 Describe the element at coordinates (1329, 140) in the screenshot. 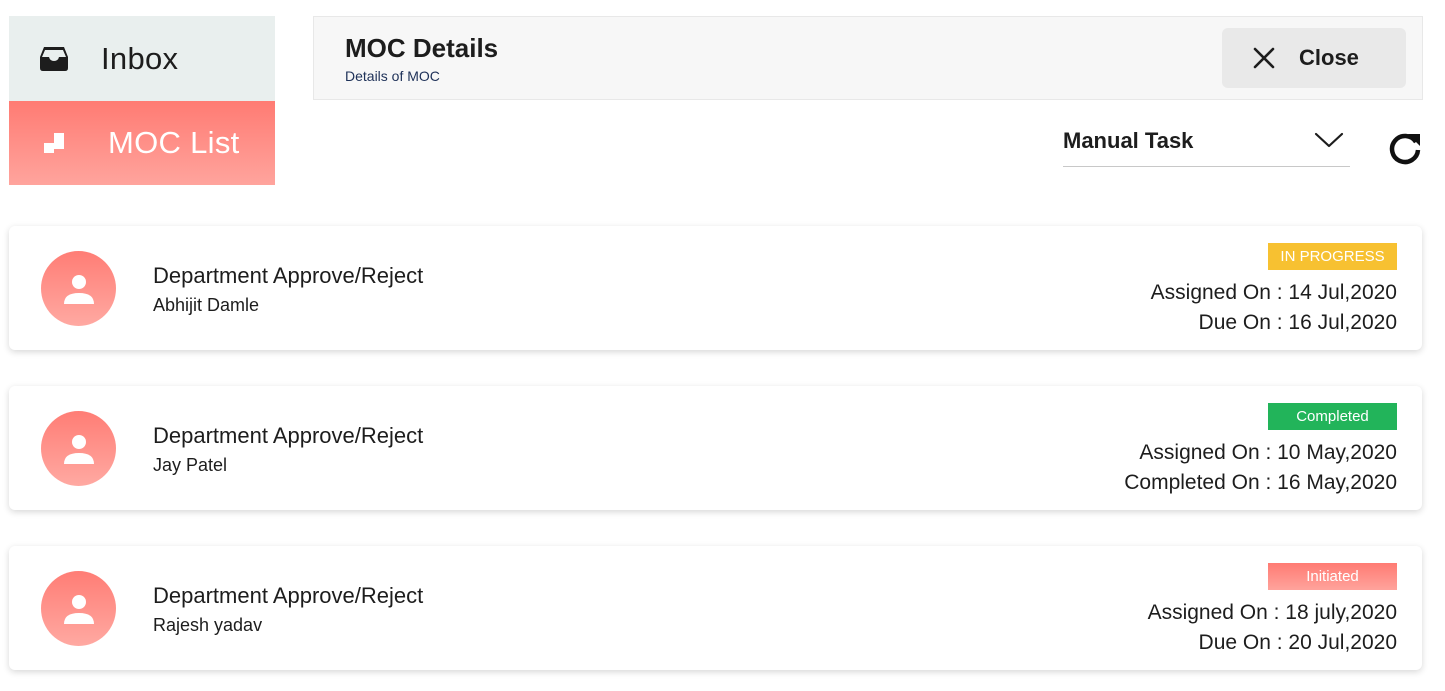

I see `chevron-down-icon` at that location.